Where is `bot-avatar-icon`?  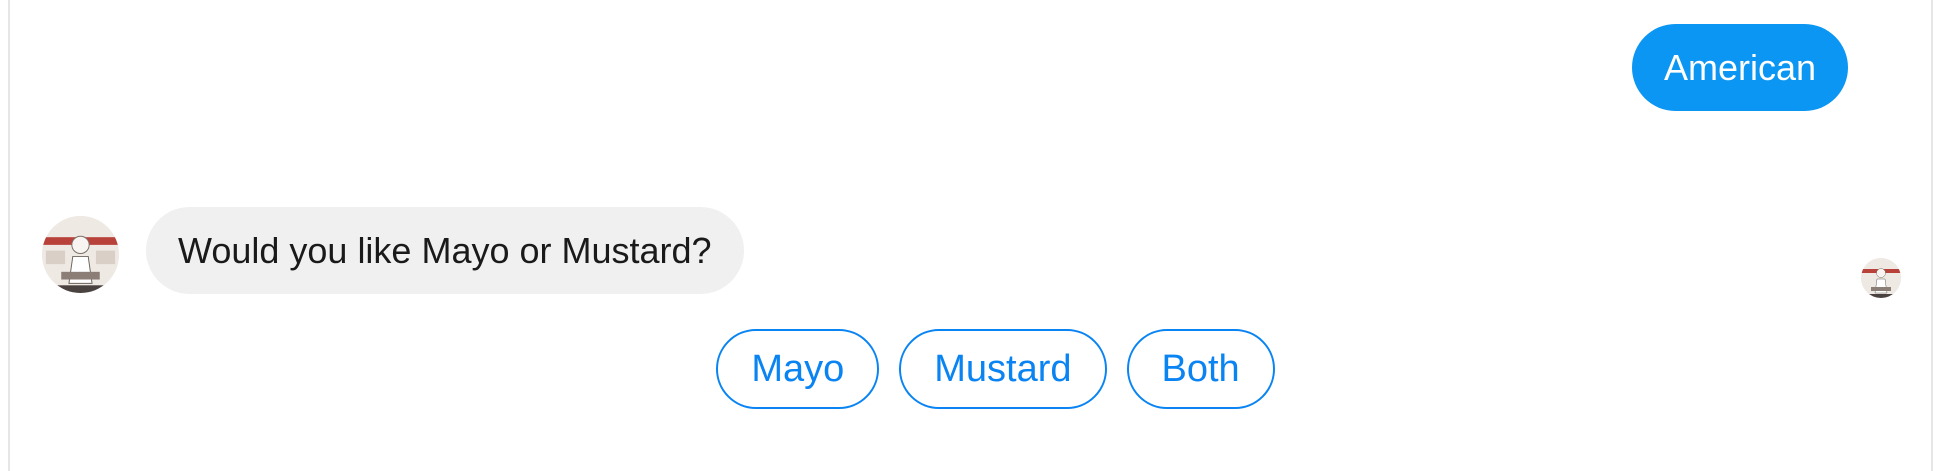
bot-avatar-icon is located at coordinates (80, 254).